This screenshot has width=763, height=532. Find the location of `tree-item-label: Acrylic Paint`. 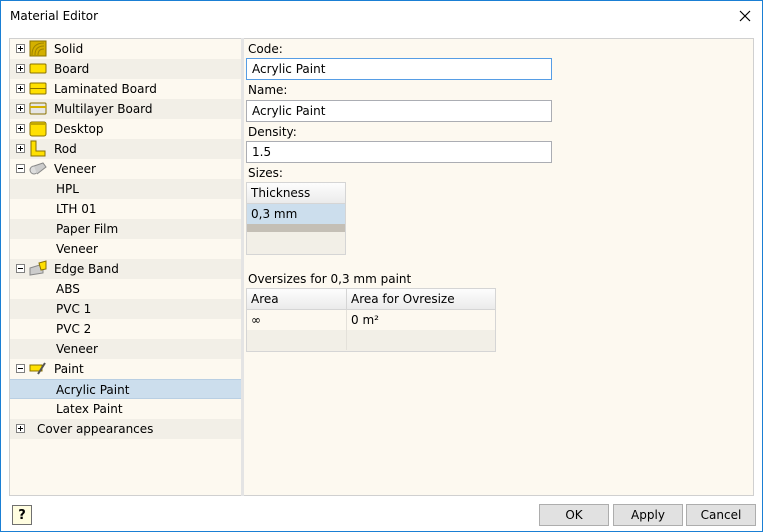

tree-item-label: Acrylic Paint is located at coordinates (93, 390).